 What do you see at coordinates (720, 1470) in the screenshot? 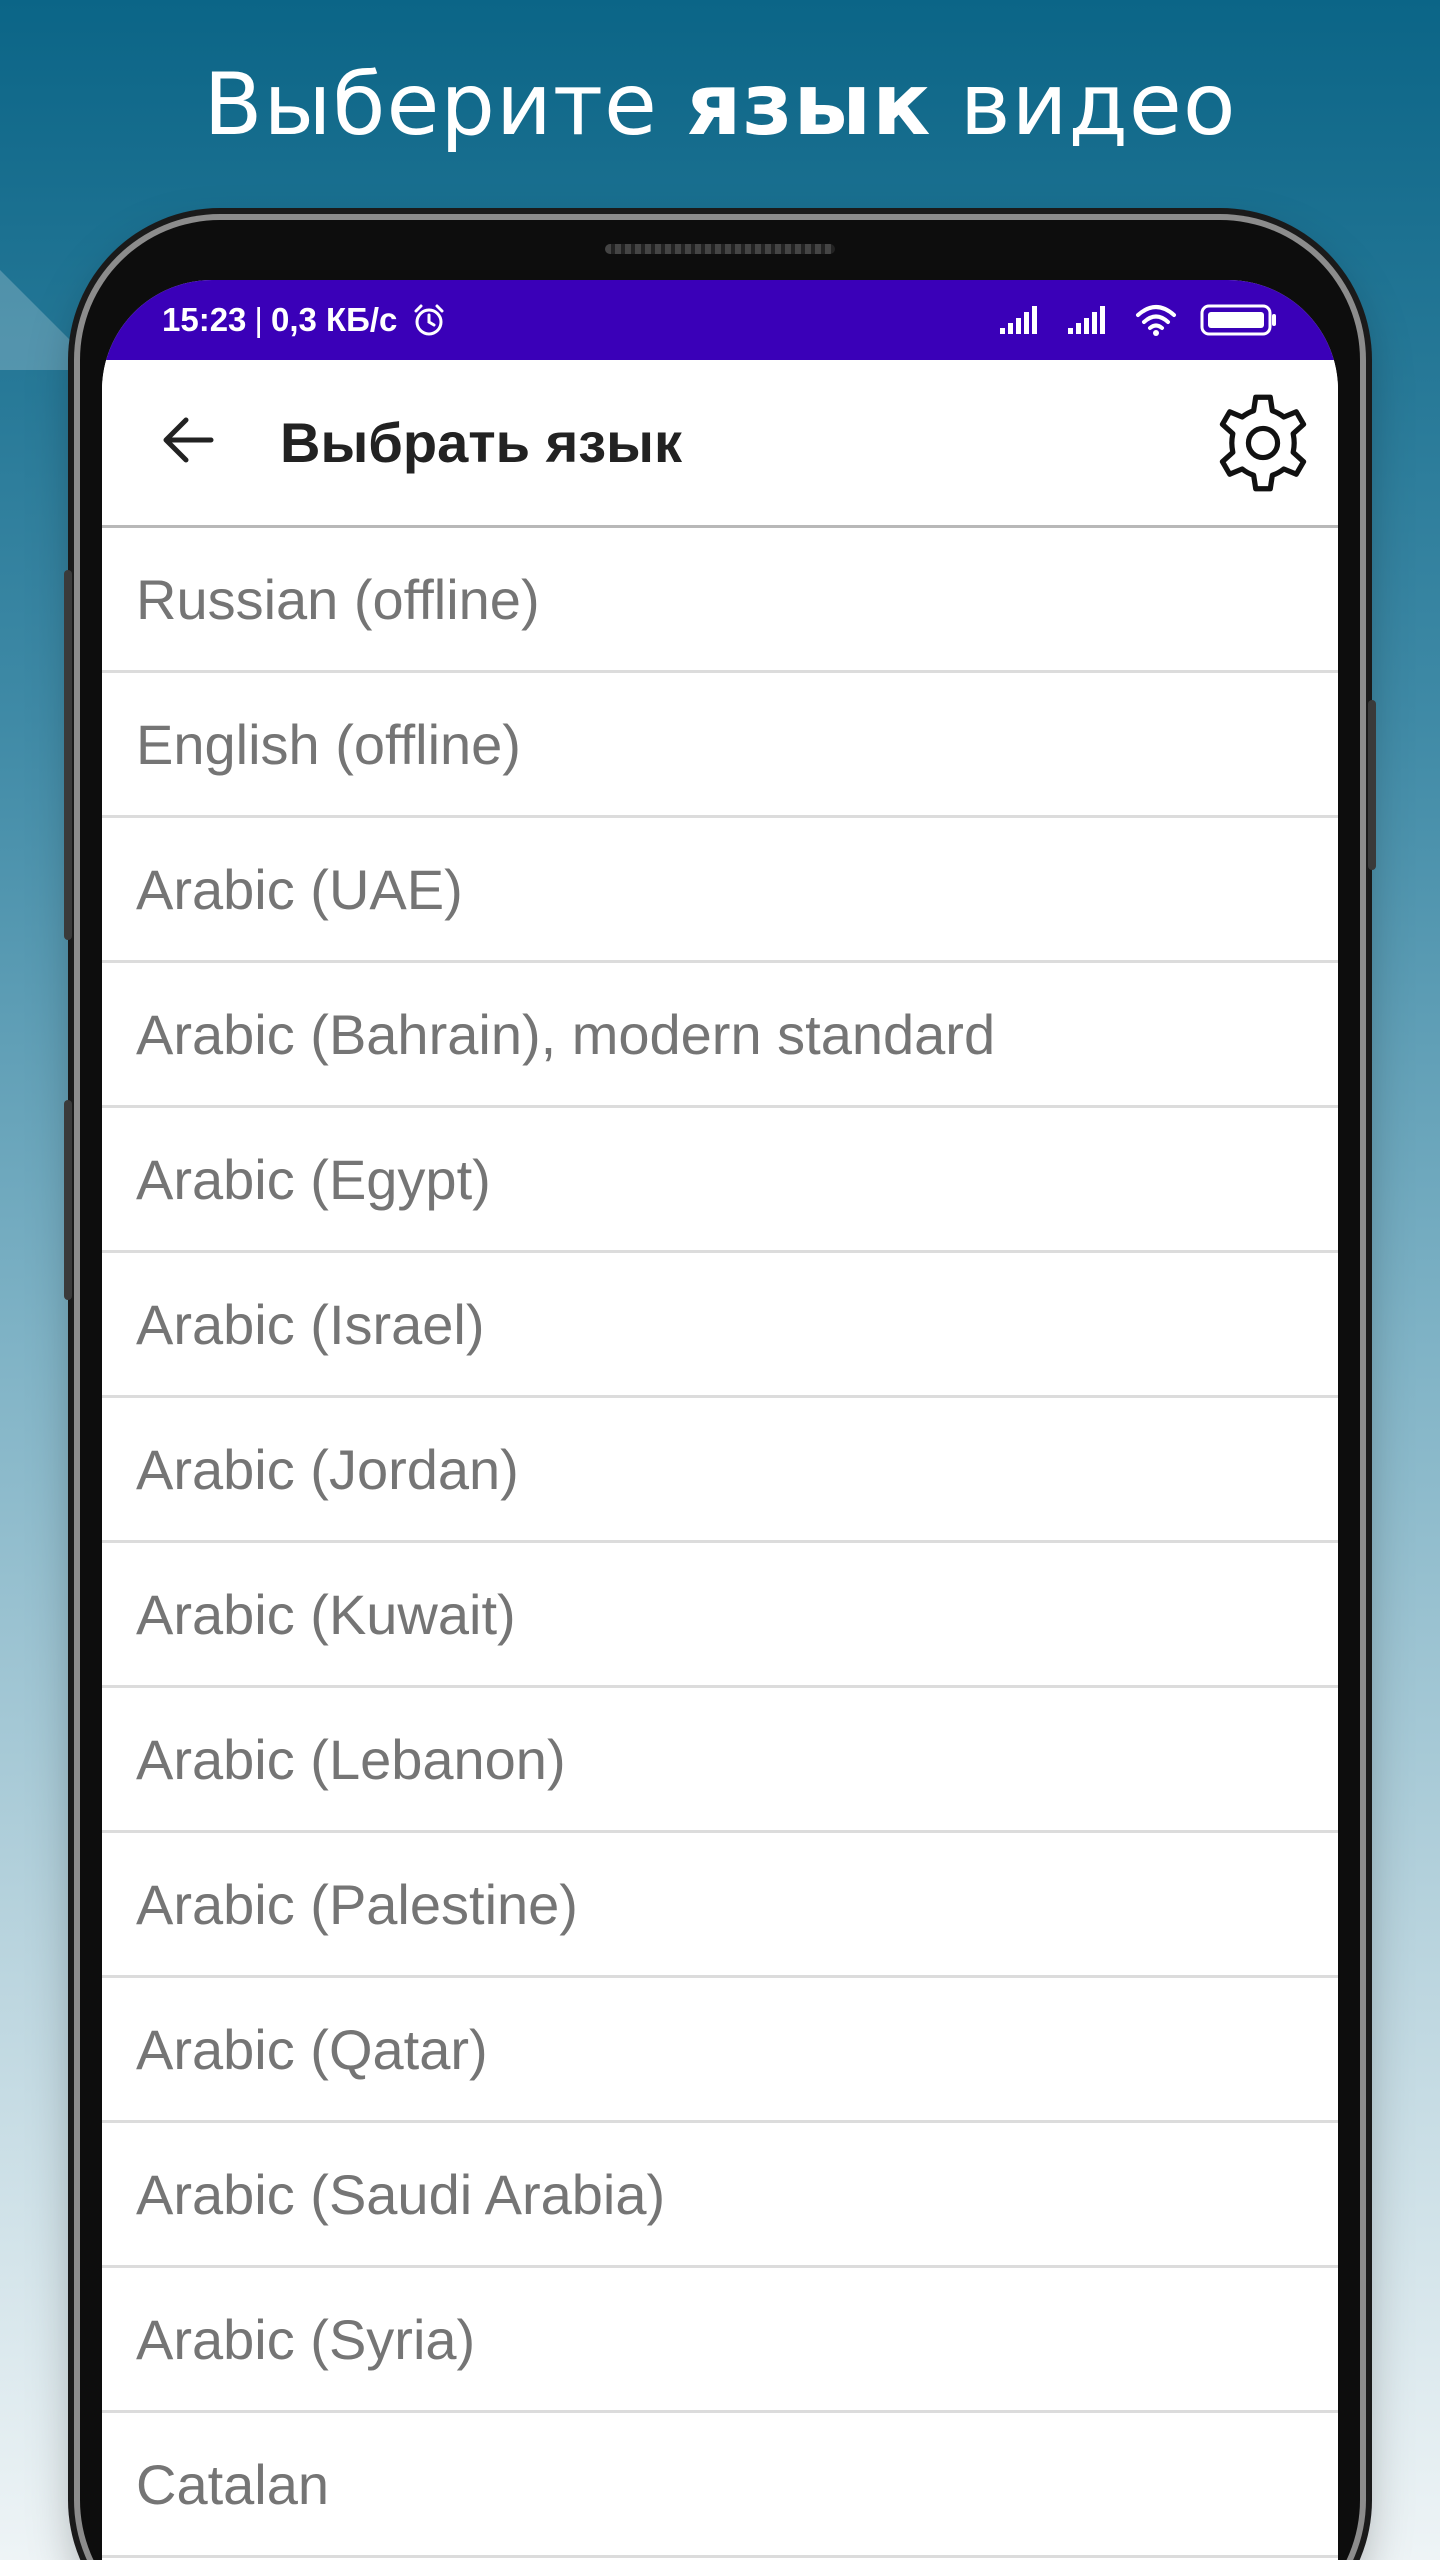
I see `language-list-item: Arabic (Jordan)` at bounding box center [720, 1470].